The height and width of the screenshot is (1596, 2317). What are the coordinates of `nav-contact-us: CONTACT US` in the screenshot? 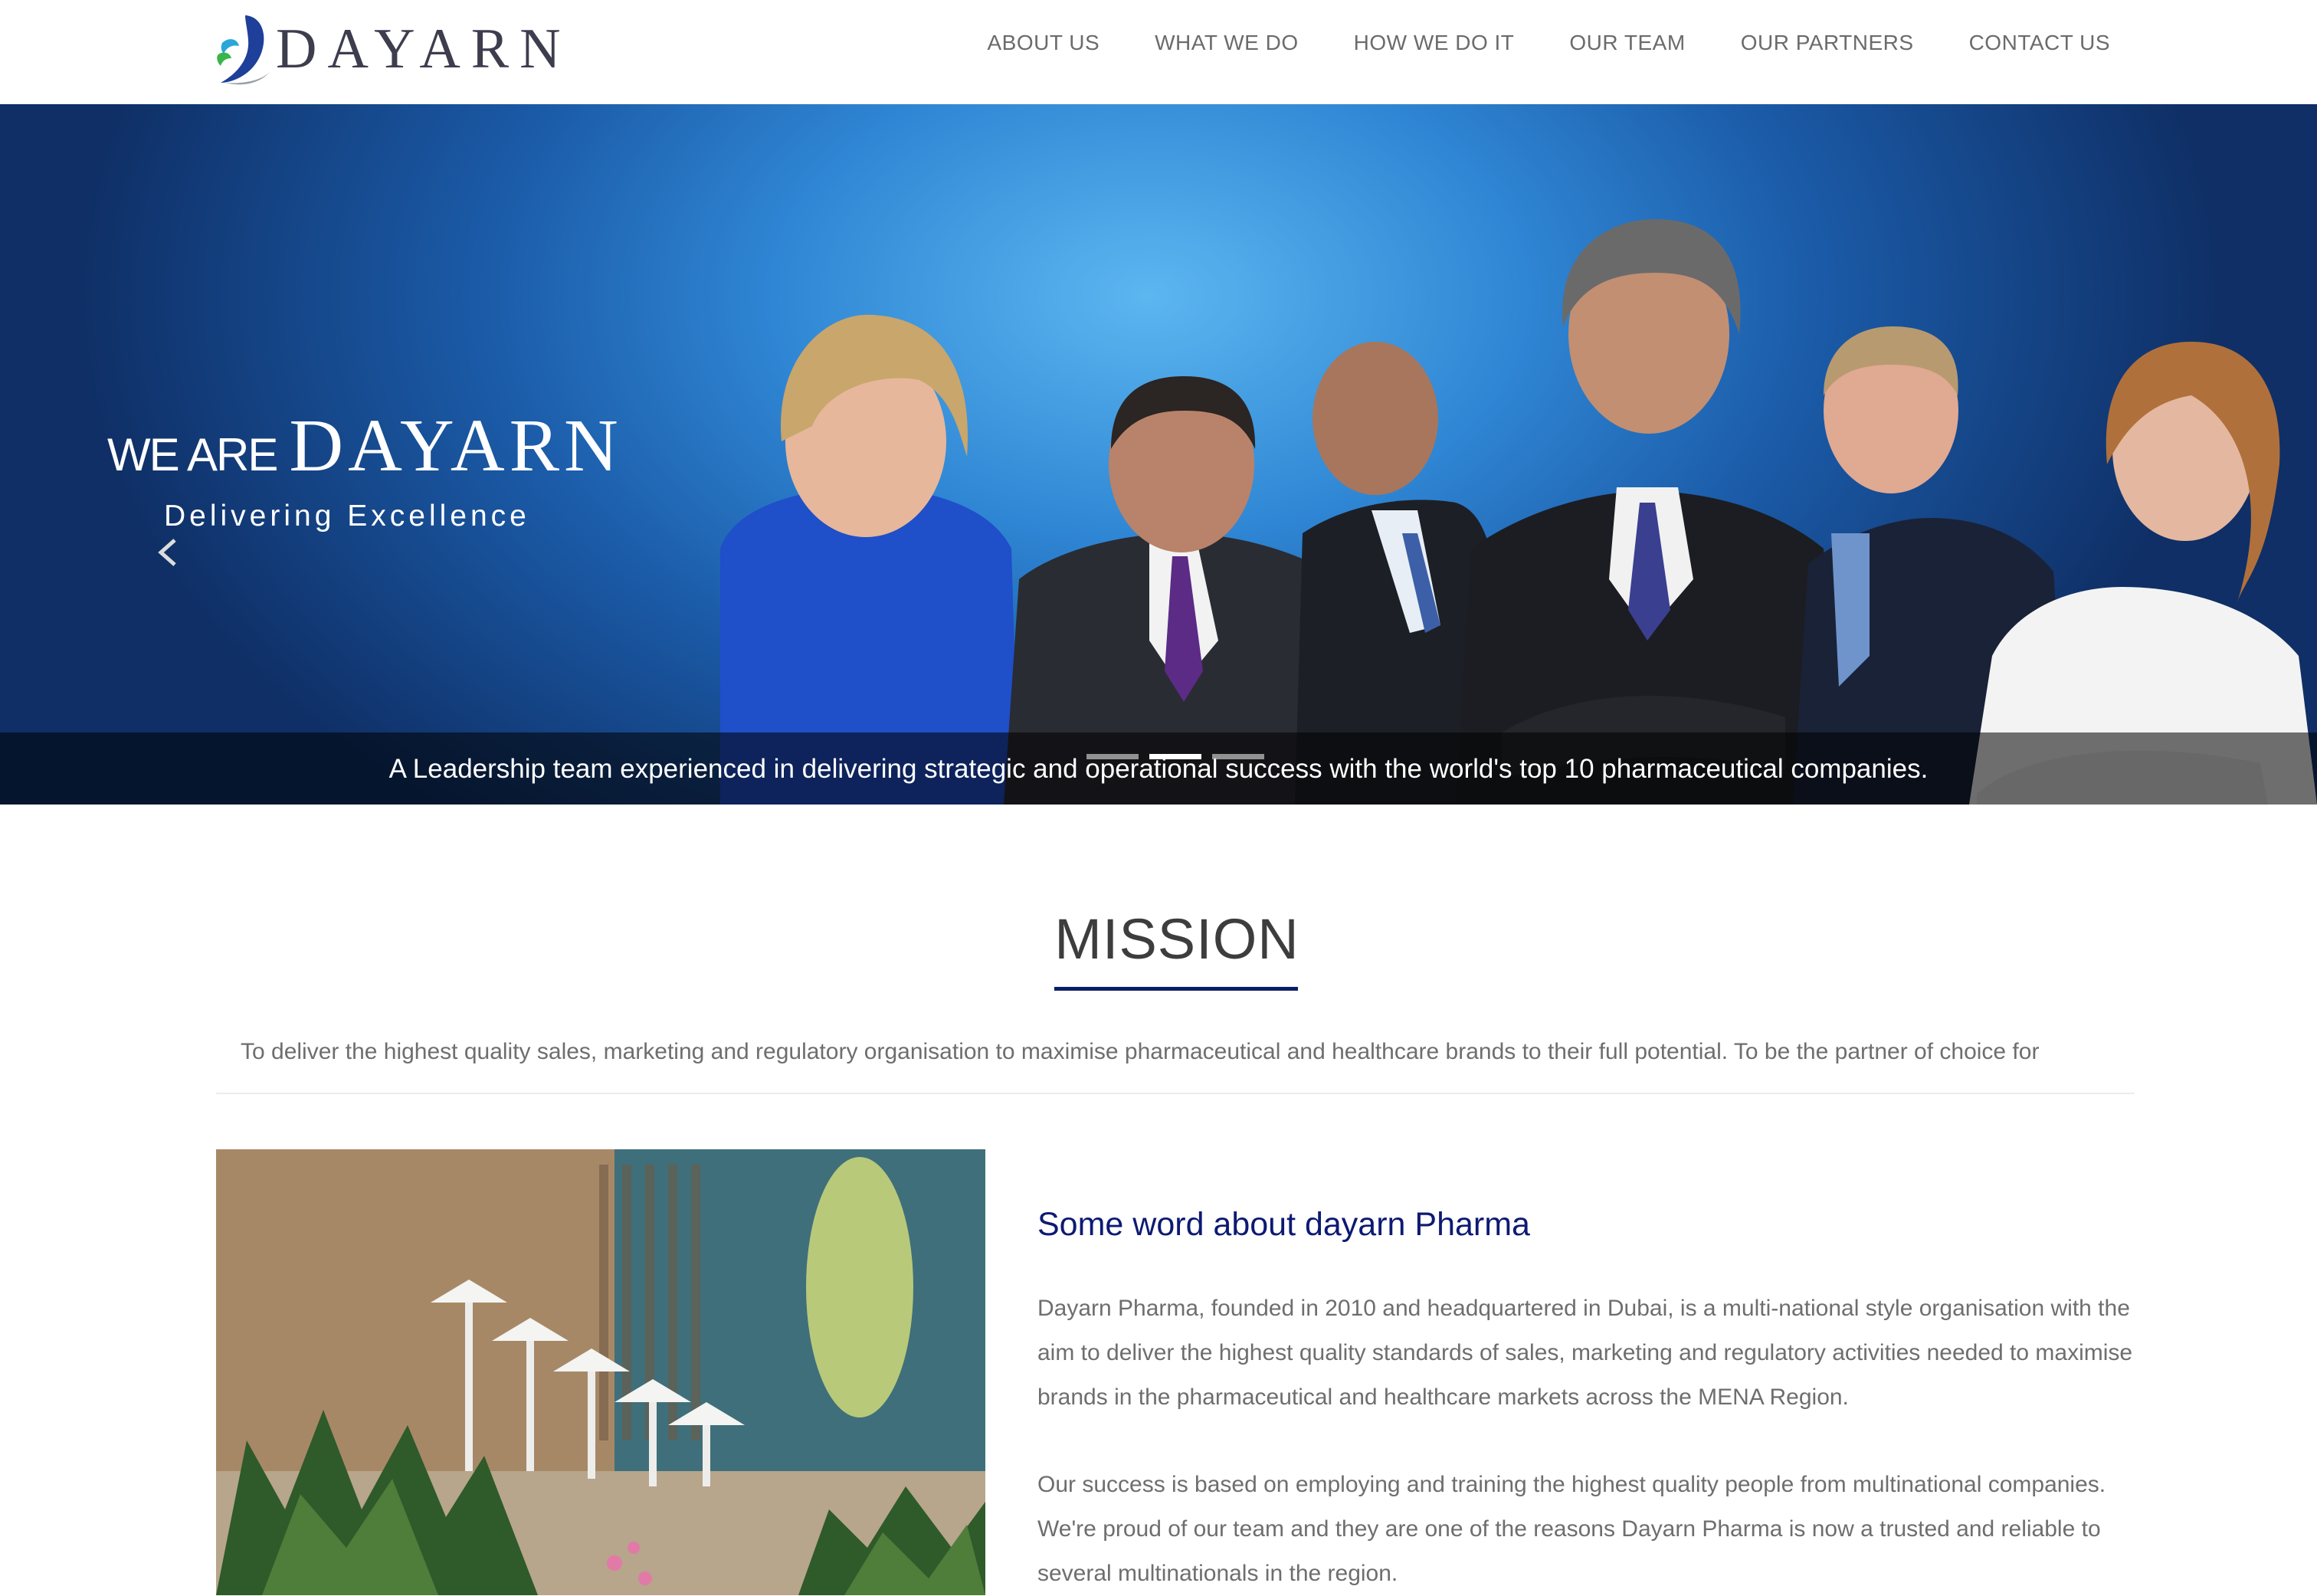 It's located at (2039, 43).